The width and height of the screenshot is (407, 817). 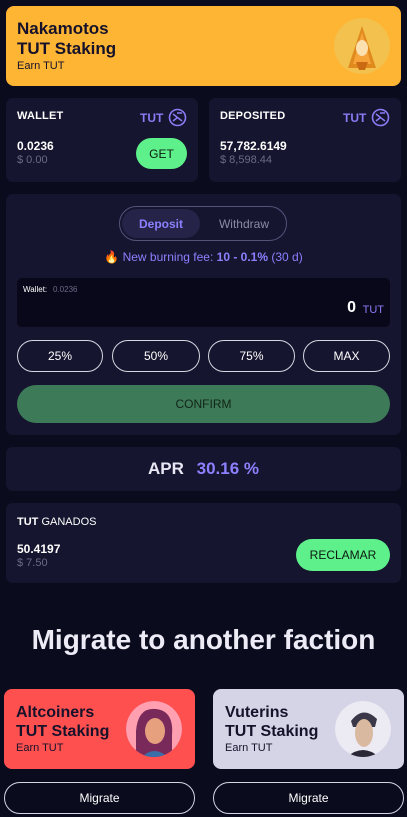 I want to click on claim-button: RECLAMAR, so click(x=343, y=555).